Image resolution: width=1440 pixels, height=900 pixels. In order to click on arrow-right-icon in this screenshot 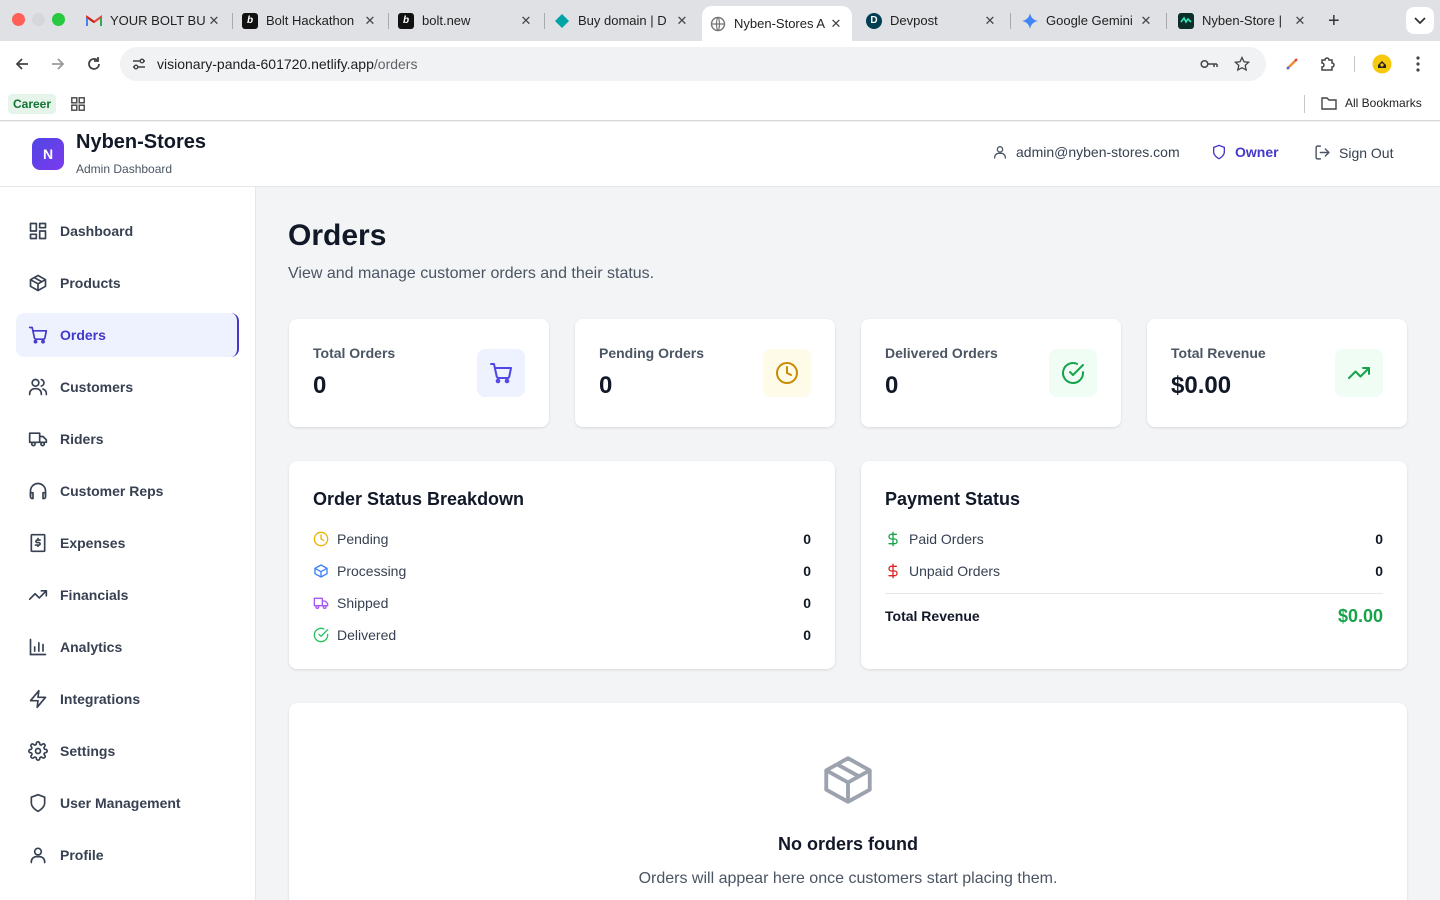, I will do `click(58, 64)`.